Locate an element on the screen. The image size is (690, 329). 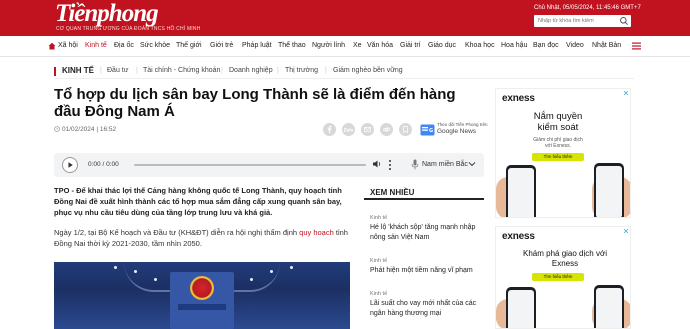
most-viewed-header: XEM NHIỀU is located at coordinates (424, 193).